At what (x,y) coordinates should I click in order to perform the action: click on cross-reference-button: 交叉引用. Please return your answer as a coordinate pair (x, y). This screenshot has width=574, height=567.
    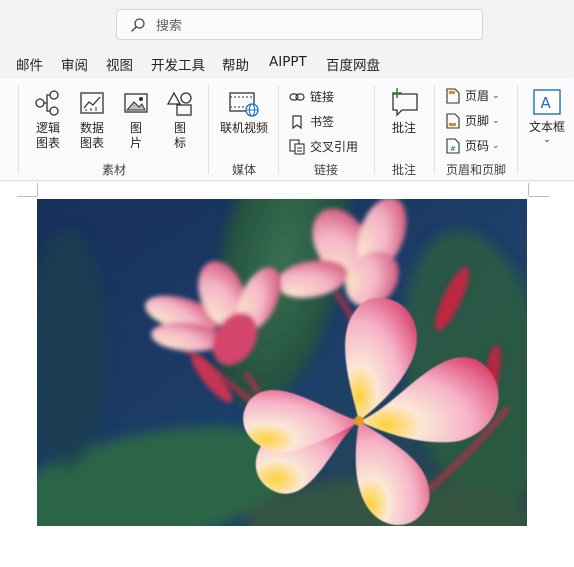
    Looking at the image, I should click on (323, 146).